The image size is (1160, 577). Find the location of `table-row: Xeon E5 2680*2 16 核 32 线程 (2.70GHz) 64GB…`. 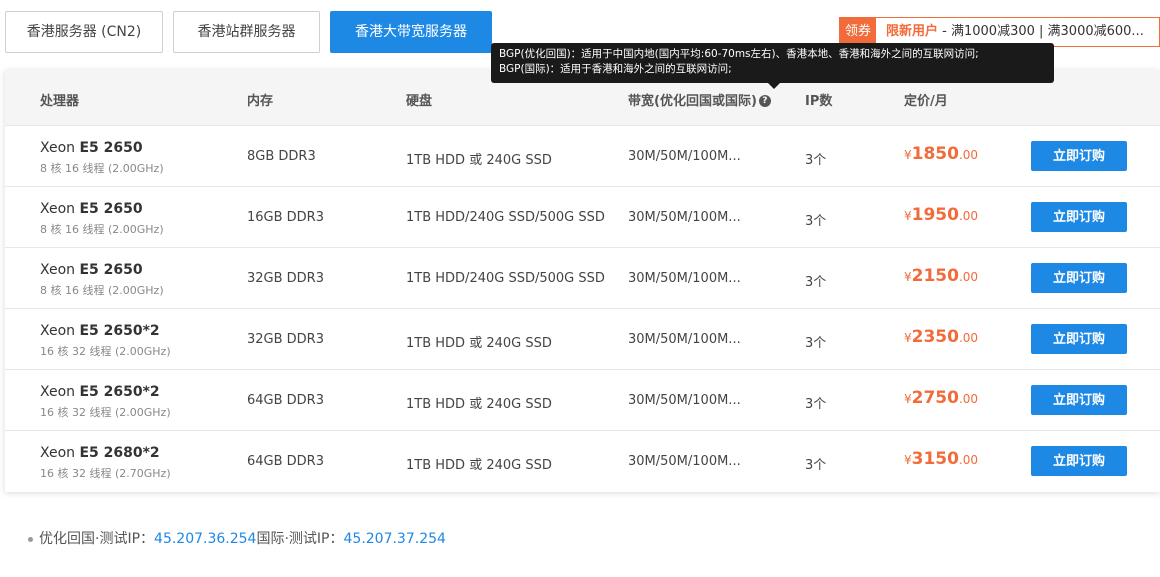

table-row: Xeon E5 2680*2 16 核 32 线程 (2.70GHz) 64GB… is located at coordinates (582, 460).